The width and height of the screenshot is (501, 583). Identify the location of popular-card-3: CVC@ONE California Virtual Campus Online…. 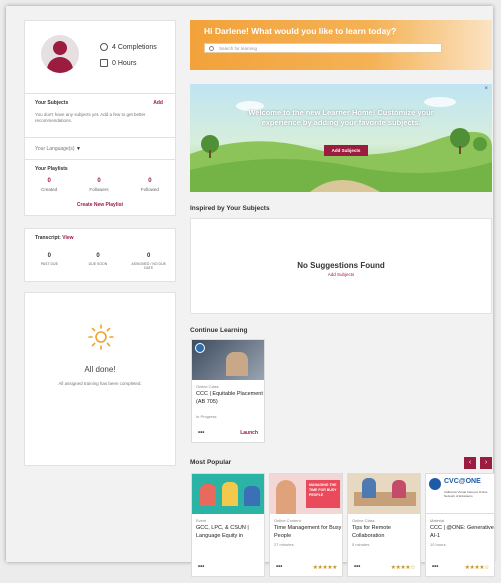
(460, 525).